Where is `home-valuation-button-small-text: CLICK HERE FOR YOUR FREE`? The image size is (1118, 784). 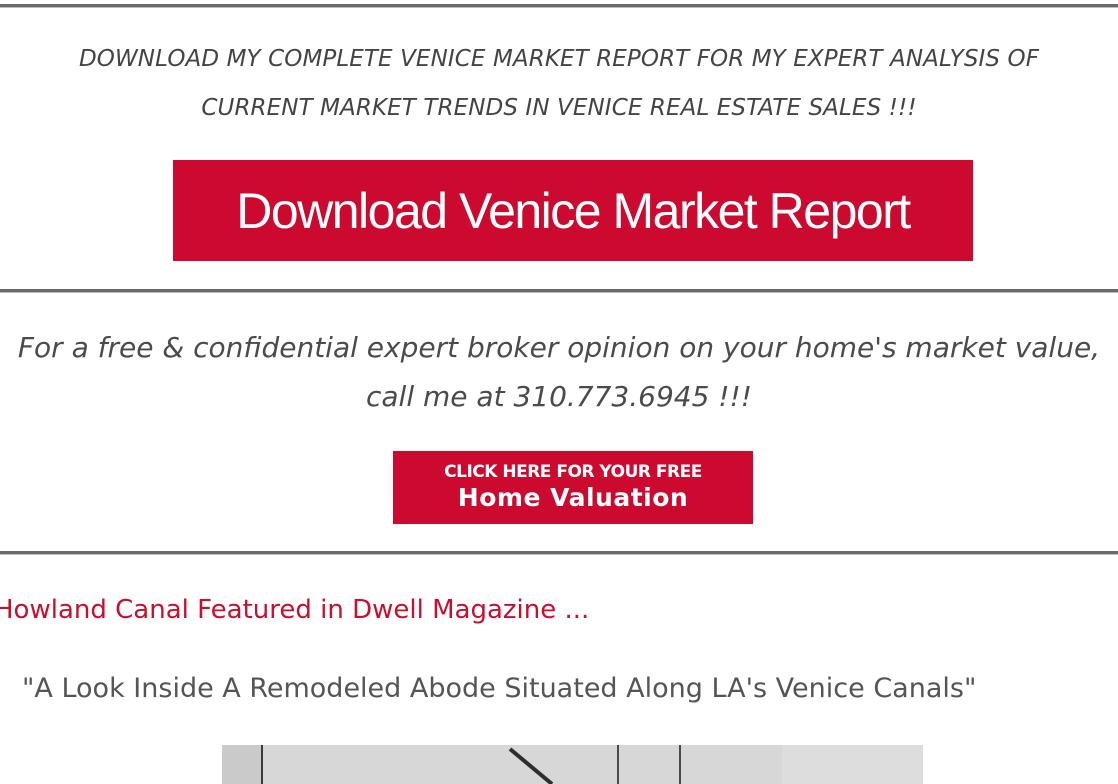
home-valuation-button-small-text: CLICK HERE FOR YOUR FREE is located at coordinates (573, 471).